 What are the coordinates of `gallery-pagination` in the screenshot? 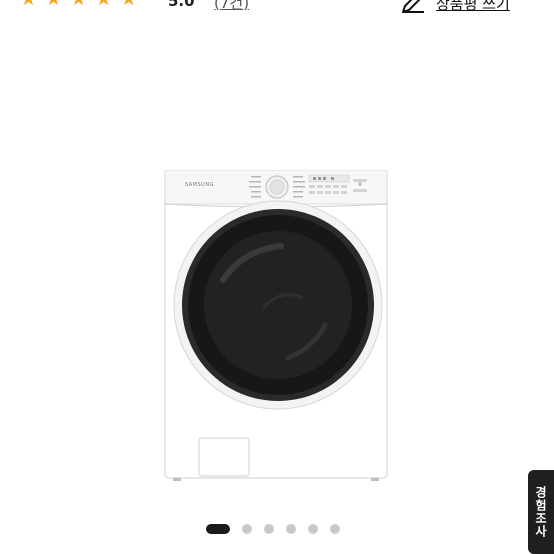 It's located at (273, 529).